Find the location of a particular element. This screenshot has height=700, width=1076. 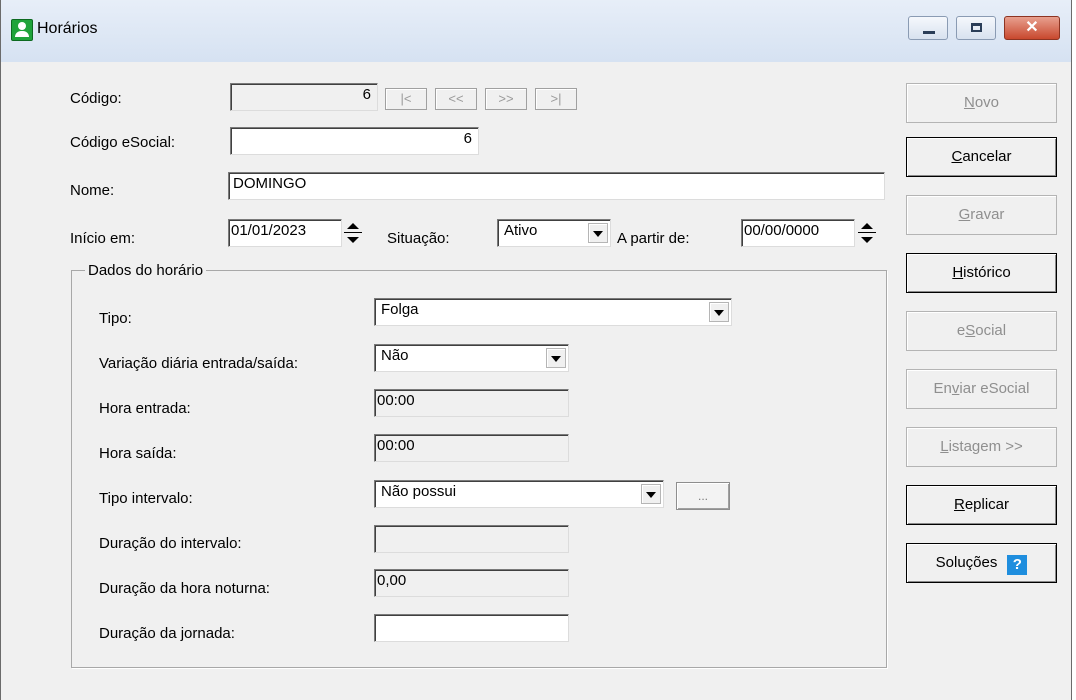

title-bar: Horários ✕ is located at coordinates (536, 31).